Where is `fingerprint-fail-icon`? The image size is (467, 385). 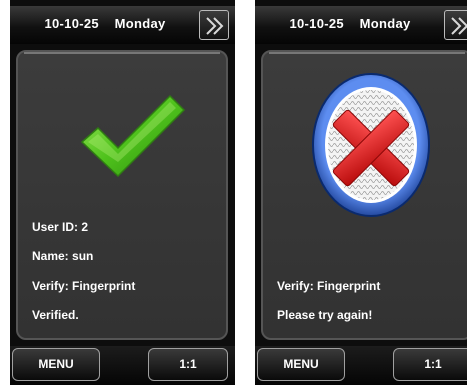 fingerprint-fail-icon is located at coordinates (371, 147).